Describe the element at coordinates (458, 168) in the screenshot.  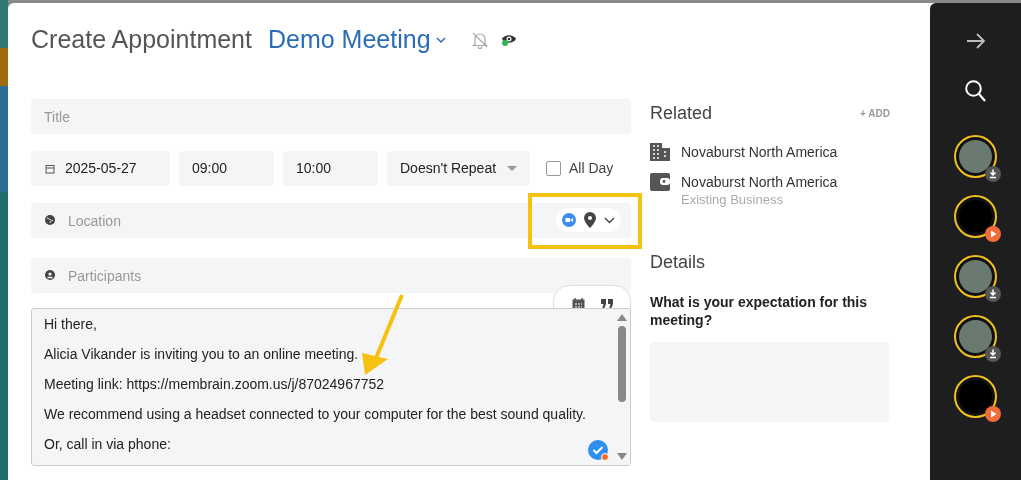
I see `repeat-dropdown: Doesn't Repeat` at that location.